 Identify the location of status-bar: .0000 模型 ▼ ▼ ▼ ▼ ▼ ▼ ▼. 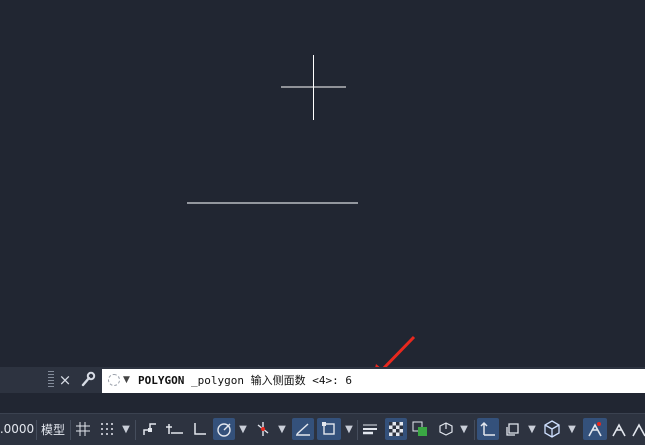
(322, 429).